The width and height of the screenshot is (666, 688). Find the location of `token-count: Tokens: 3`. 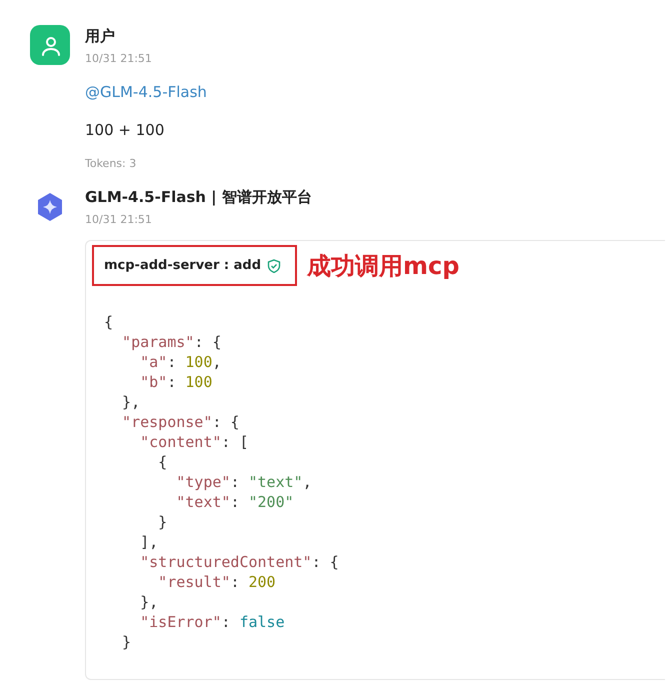

token-count: Tokens: 3 is located at coordinates (110, 163).